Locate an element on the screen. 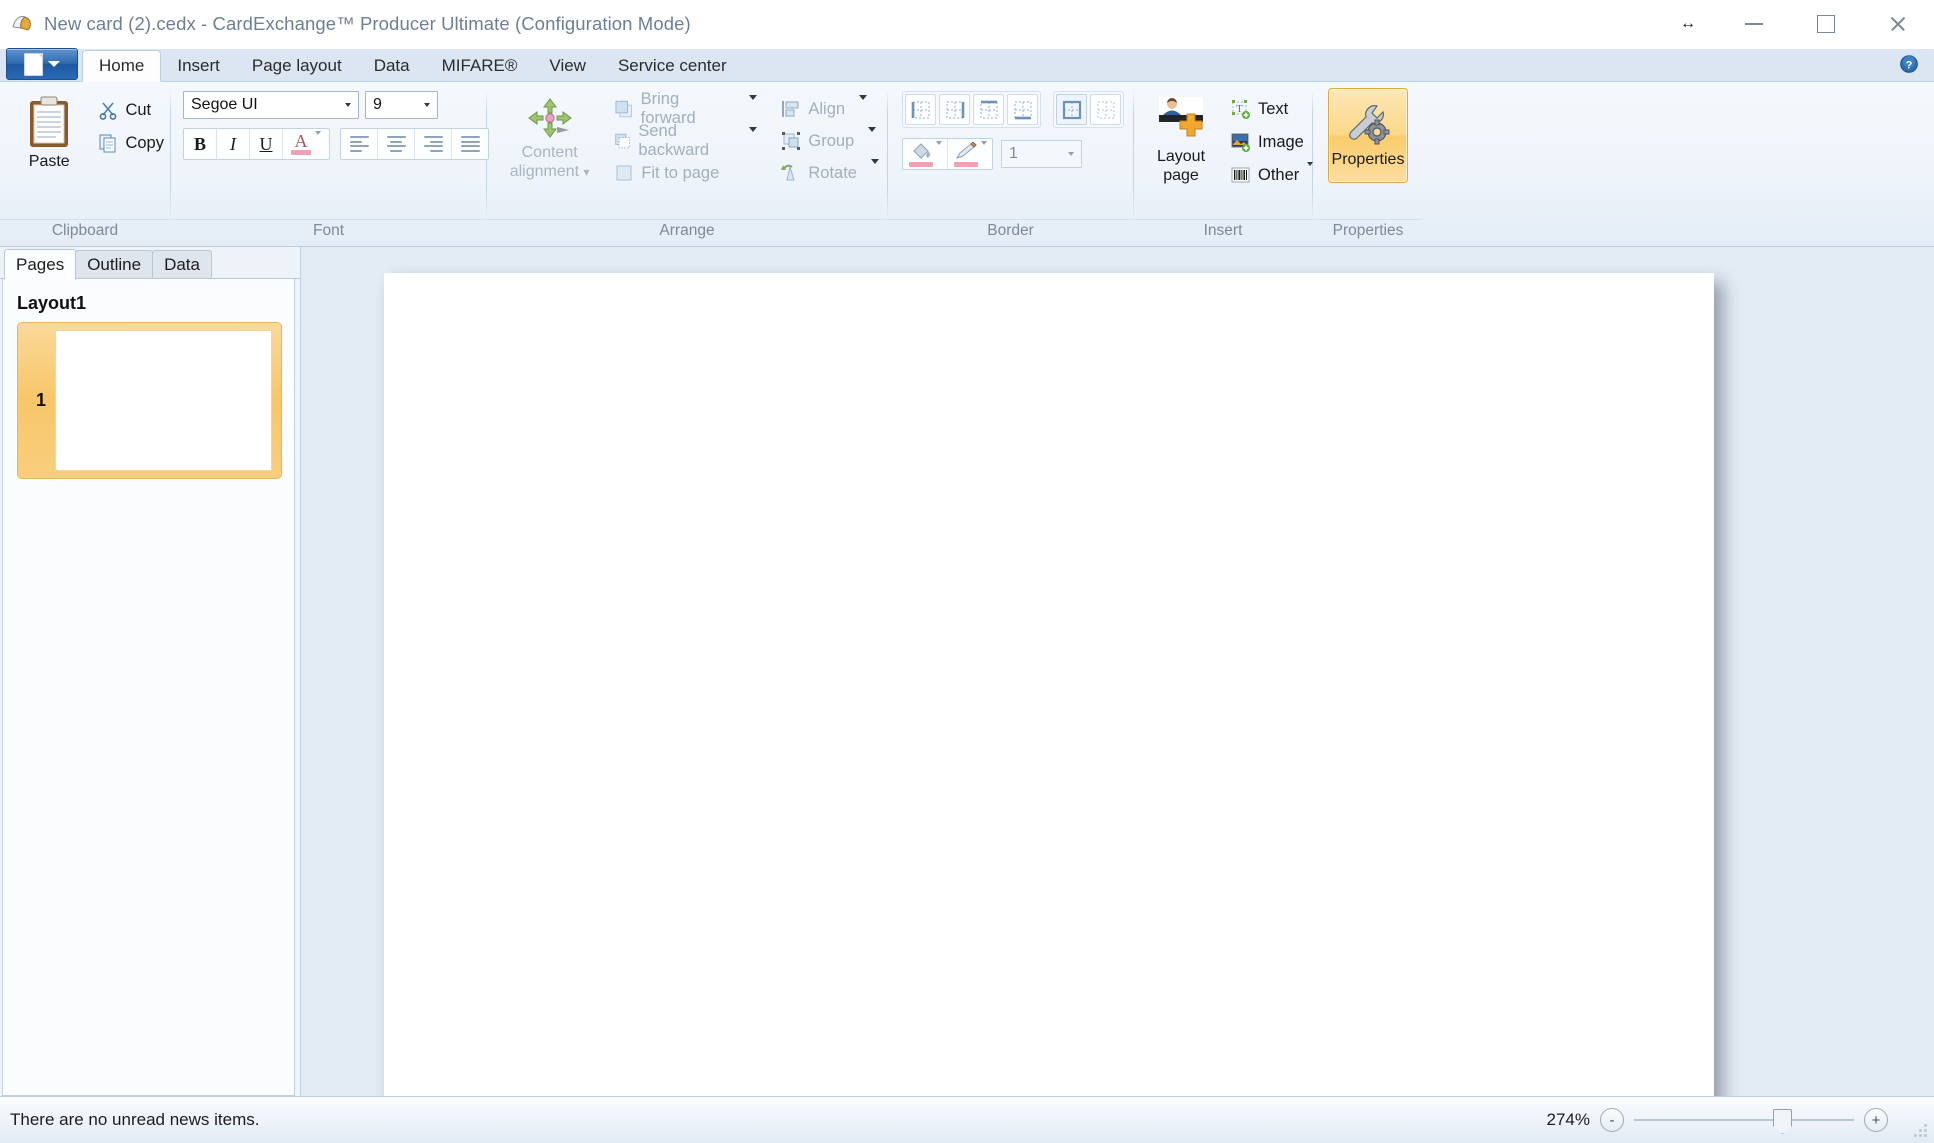  font-color-button: A is located at coordinates (306, 144).